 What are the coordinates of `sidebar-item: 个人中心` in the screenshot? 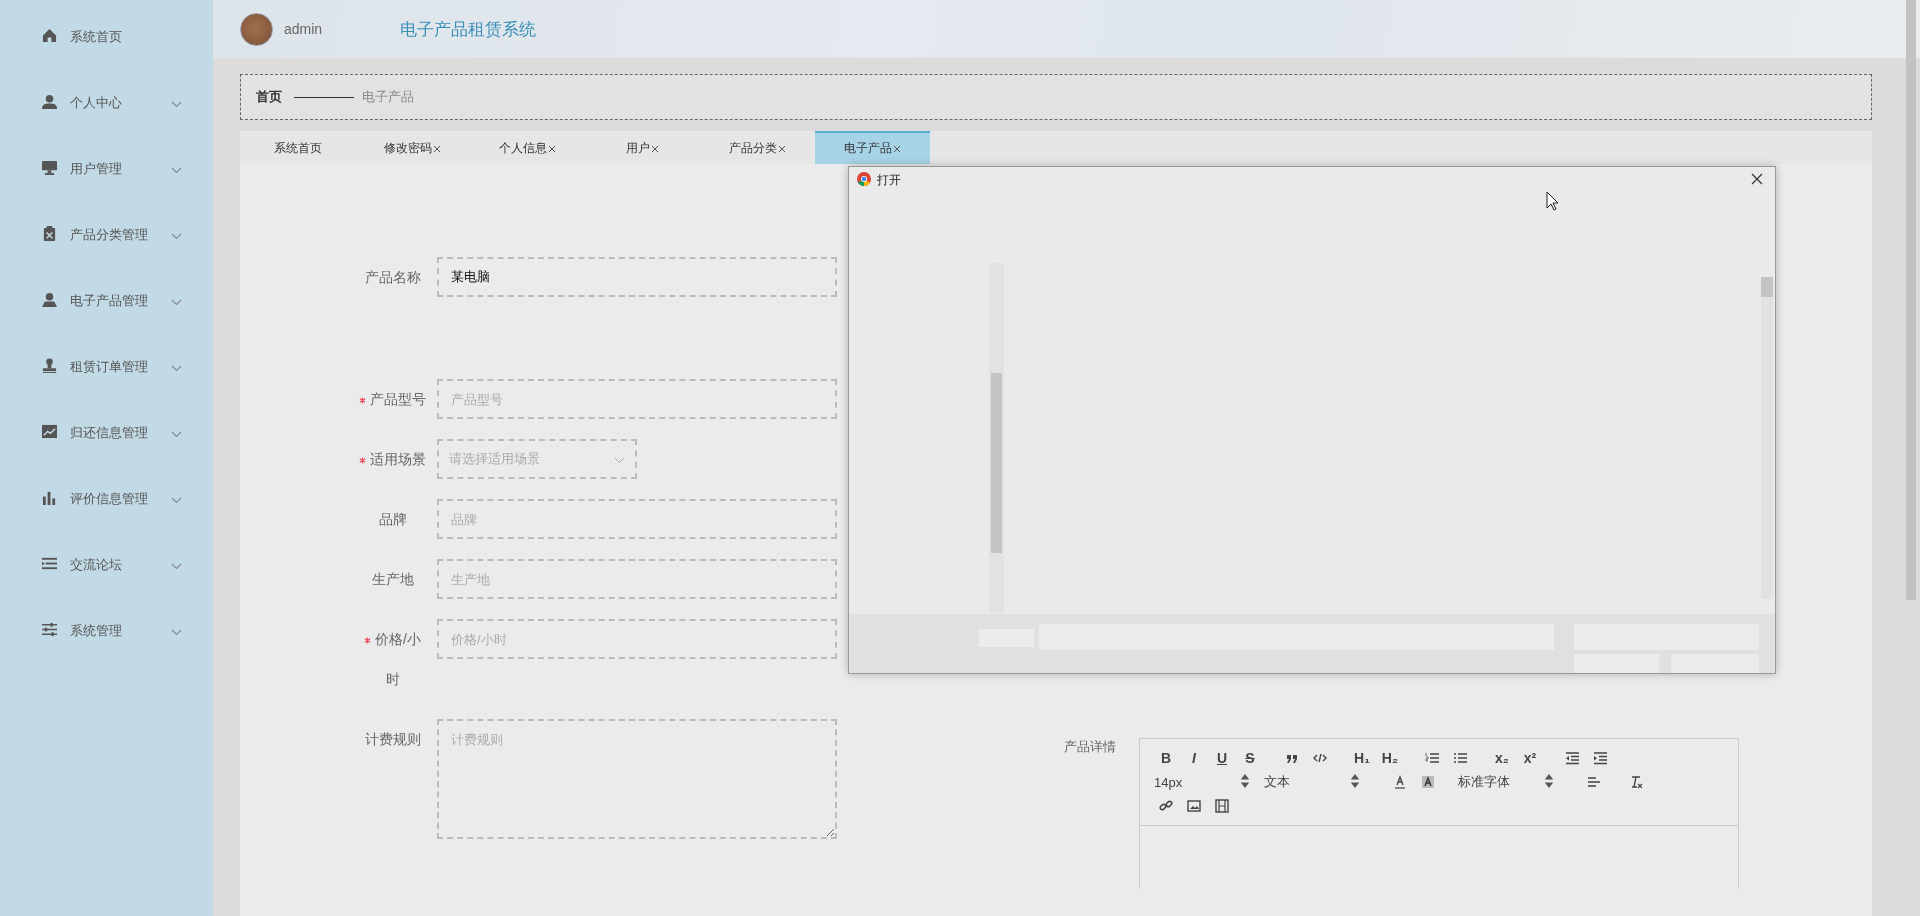 It's located at (106, 103).